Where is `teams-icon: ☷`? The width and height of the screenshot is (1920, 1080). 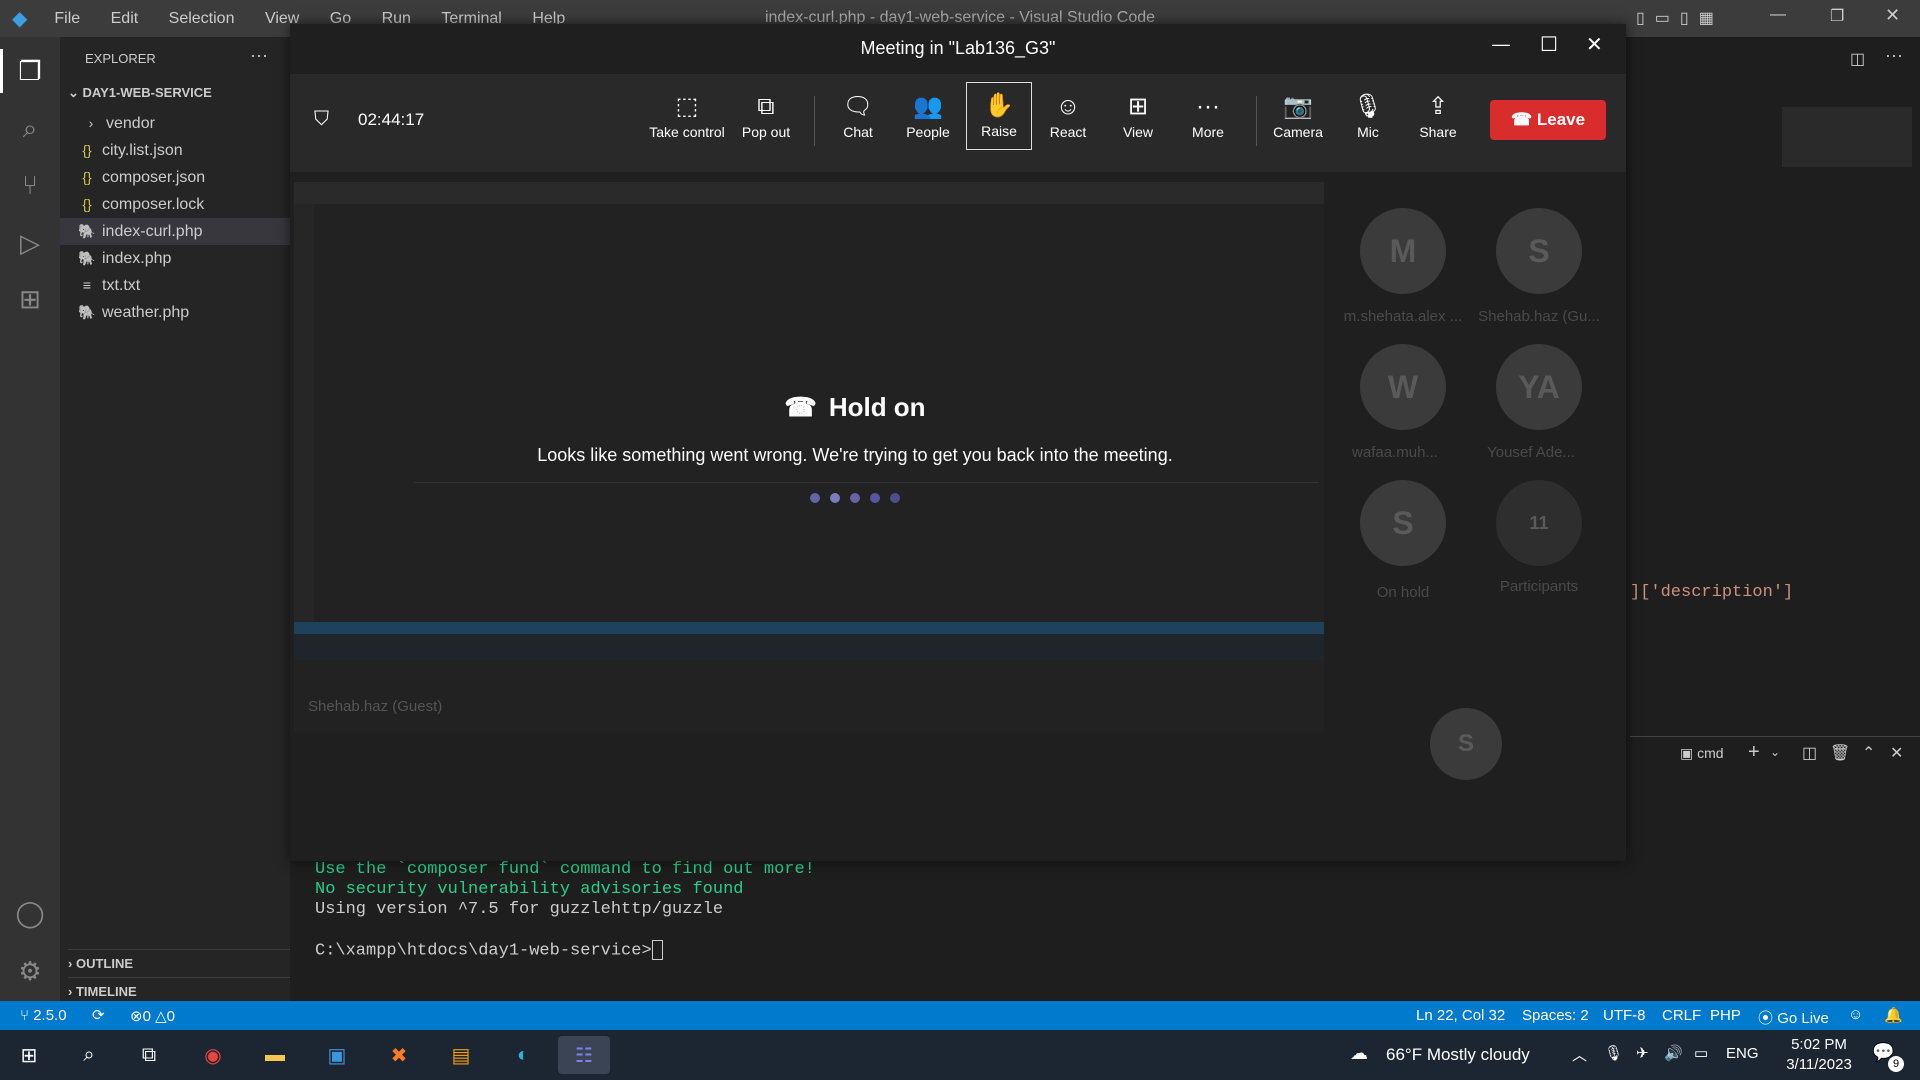
teams-icon: ☷ is located at coordinates (584, 1055).